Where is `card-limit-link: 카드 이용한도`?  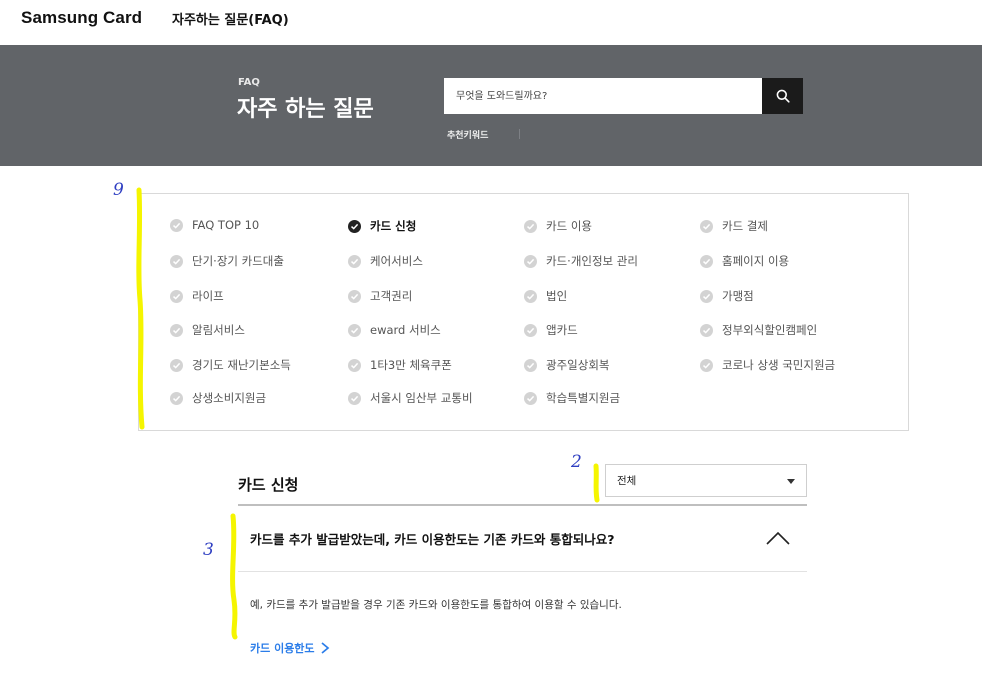
card-limit-link: 카드 이용한도 is located at coordinates (290, 648).